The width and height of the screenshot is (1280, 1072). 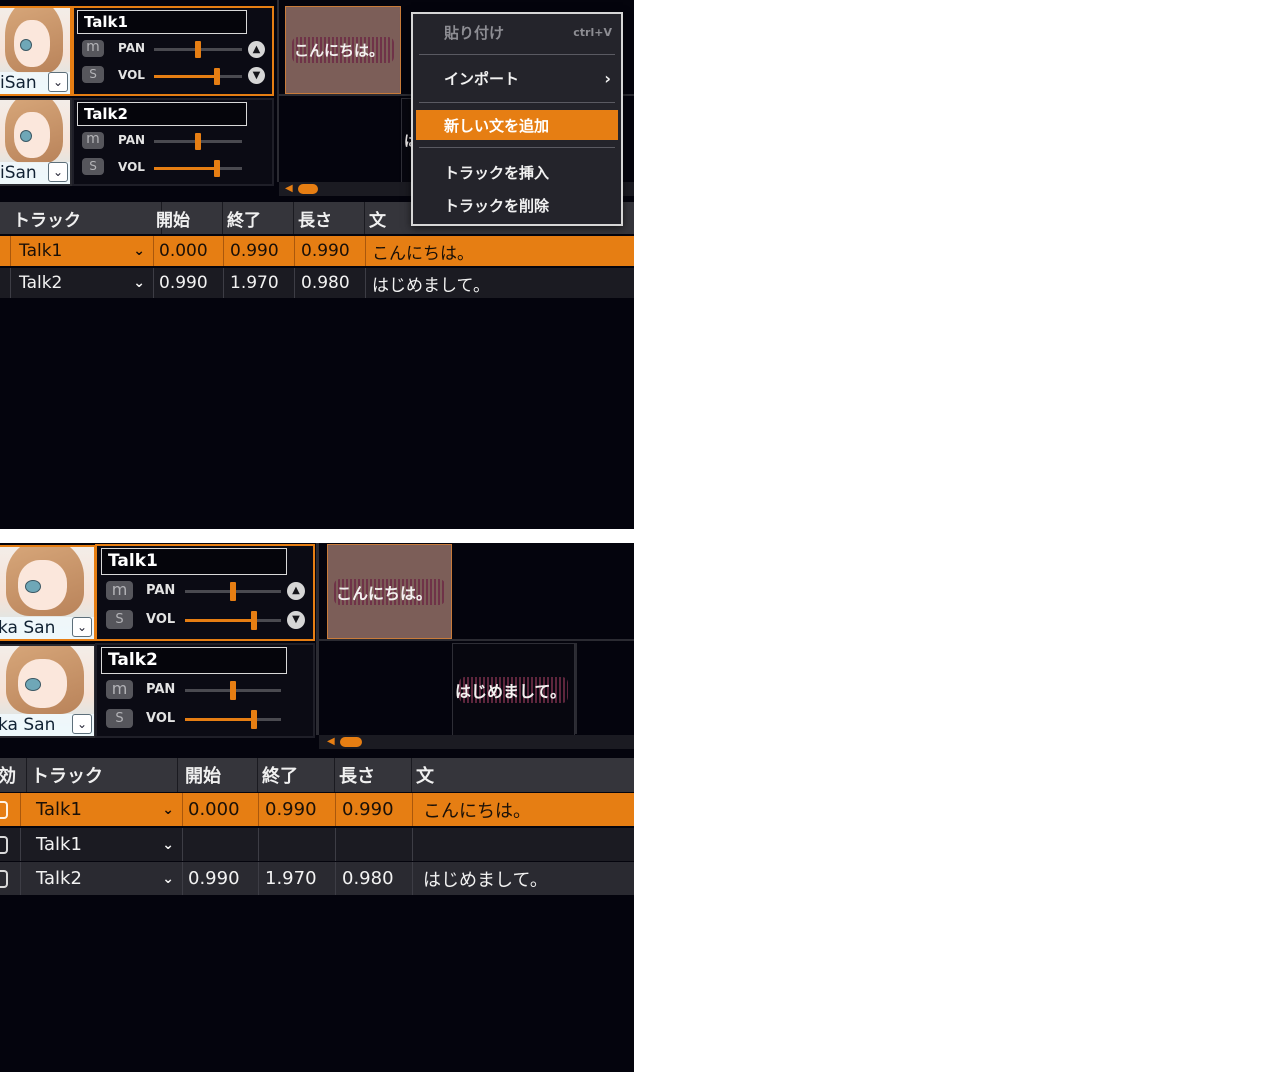 I want to click on column-header-text: 文, so click(x=523, y=775).